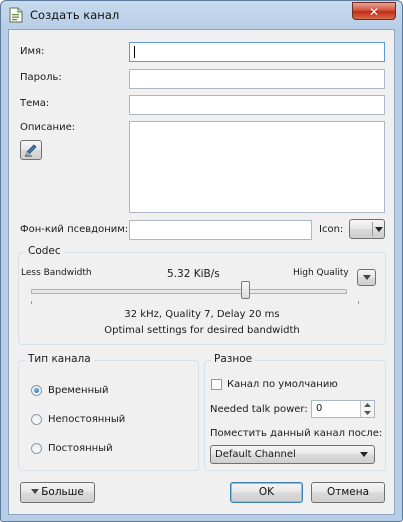  What do you see at coordinates (62, 492) in the screenshot?
I see `more-button-label: Больше` at bounding box center [62, 492].